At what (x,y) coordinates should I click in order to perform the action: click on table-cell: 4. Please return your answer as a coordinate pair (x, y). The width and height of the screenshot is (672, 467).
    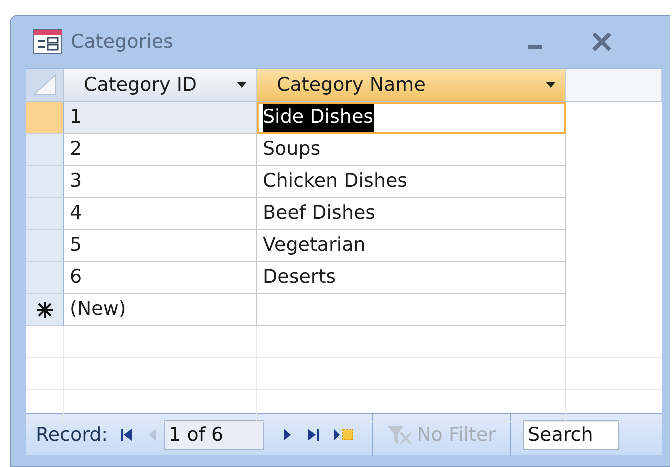
    Looking at the image, I should click on (160, 214).